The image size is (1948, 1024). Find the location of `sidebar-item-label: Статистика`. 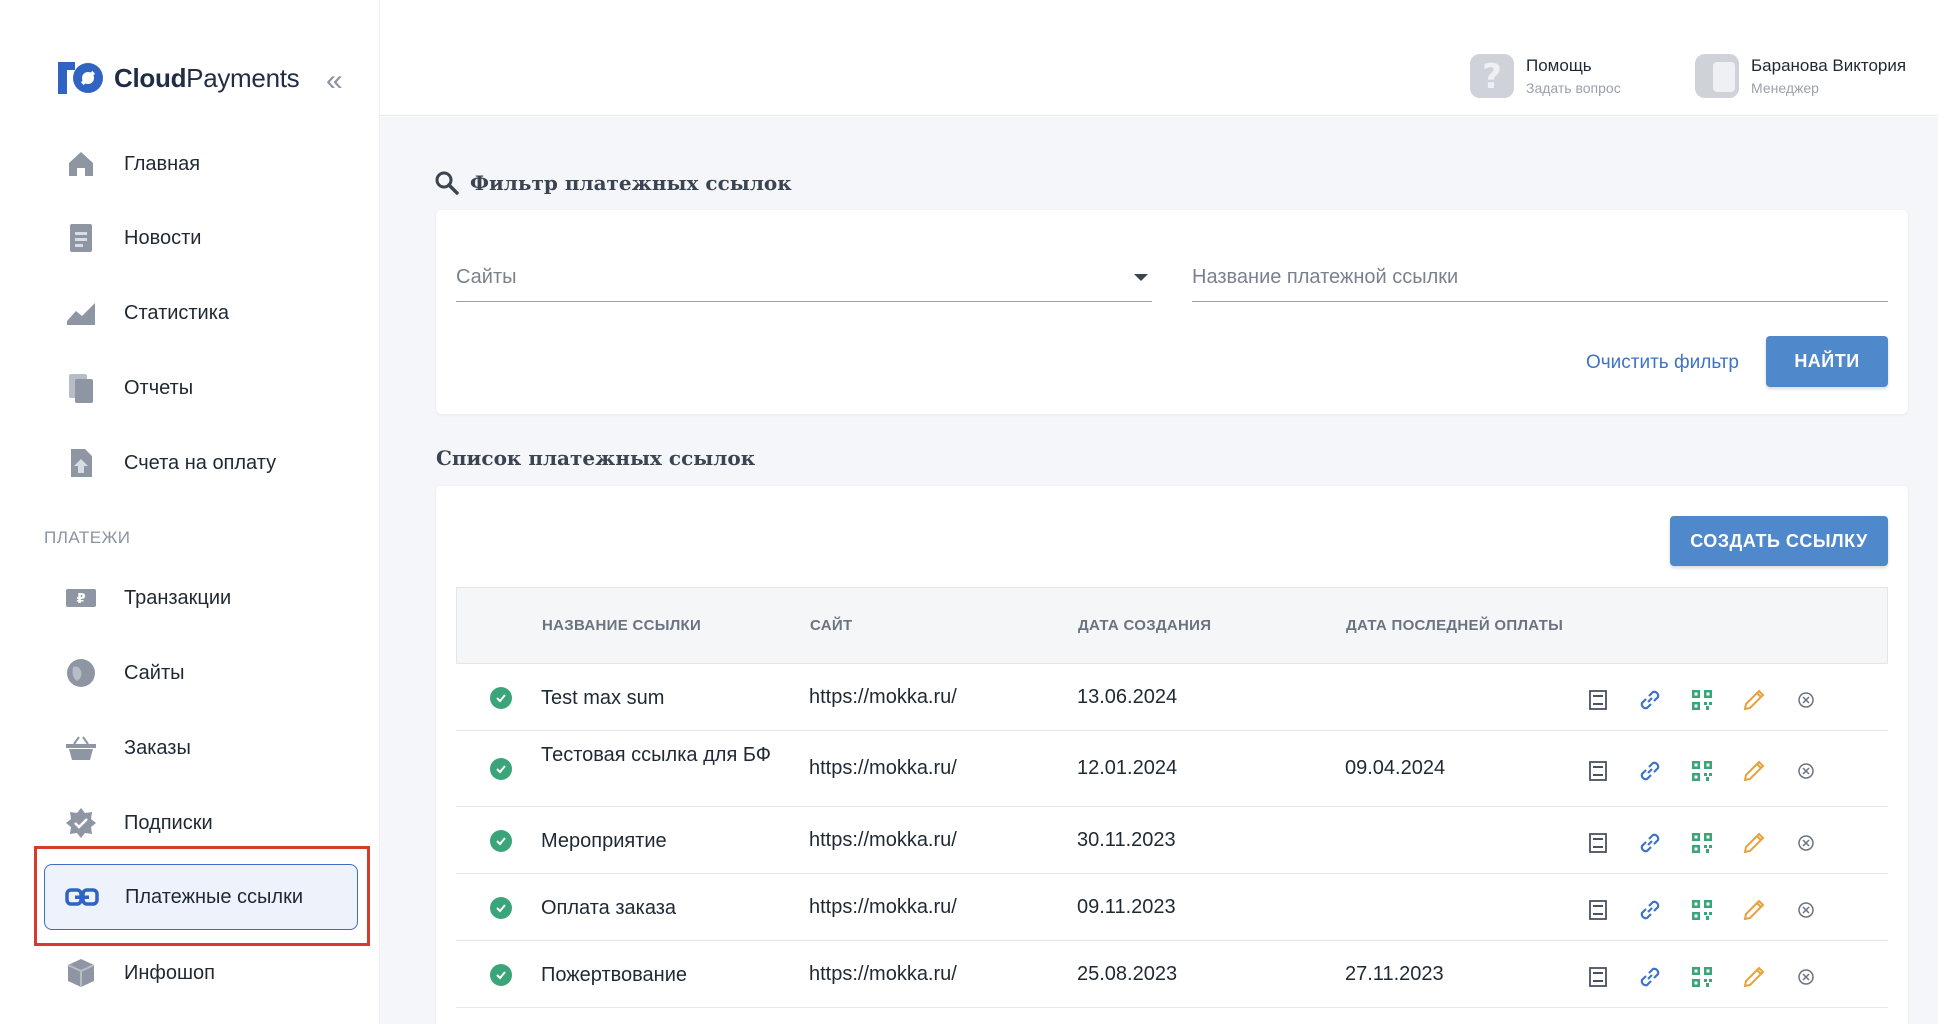

sidebar-item-label: Статистика is located at coordinates (177, 312).